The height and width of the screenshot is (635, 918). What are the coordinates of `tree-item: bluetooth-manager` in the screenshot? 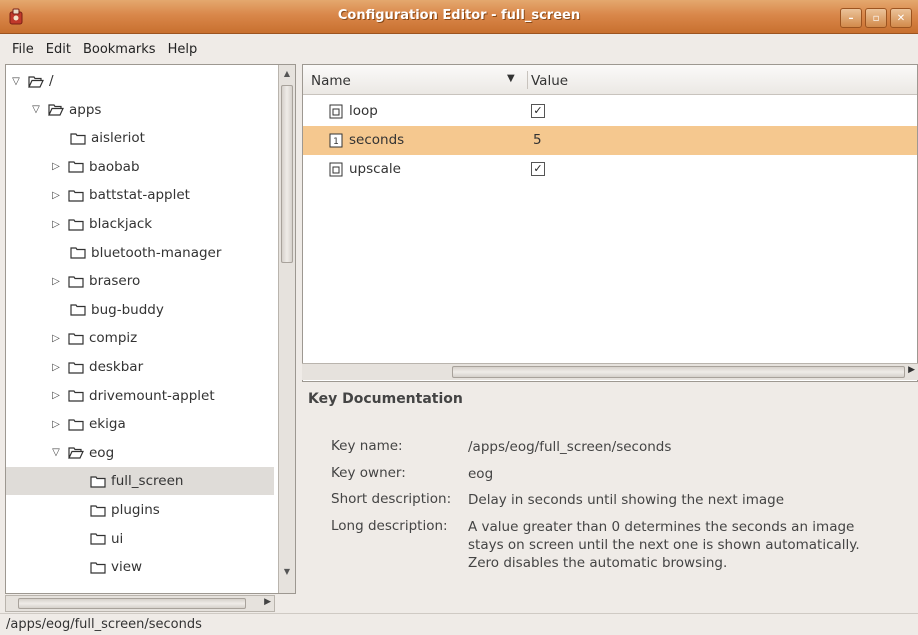 It's located at (140, 253).